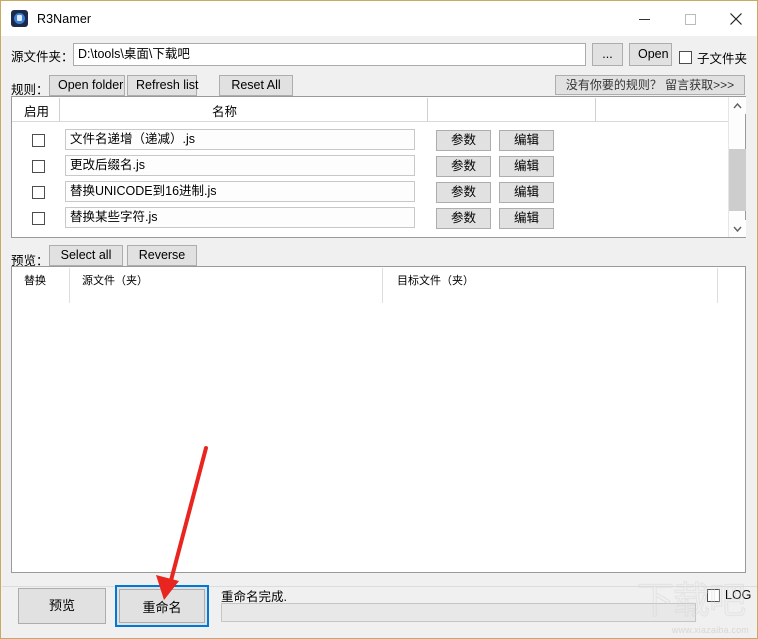 The width and height of the screenshot is (758, 639). I want to click on log-checkbox-box, so click(713, 595).